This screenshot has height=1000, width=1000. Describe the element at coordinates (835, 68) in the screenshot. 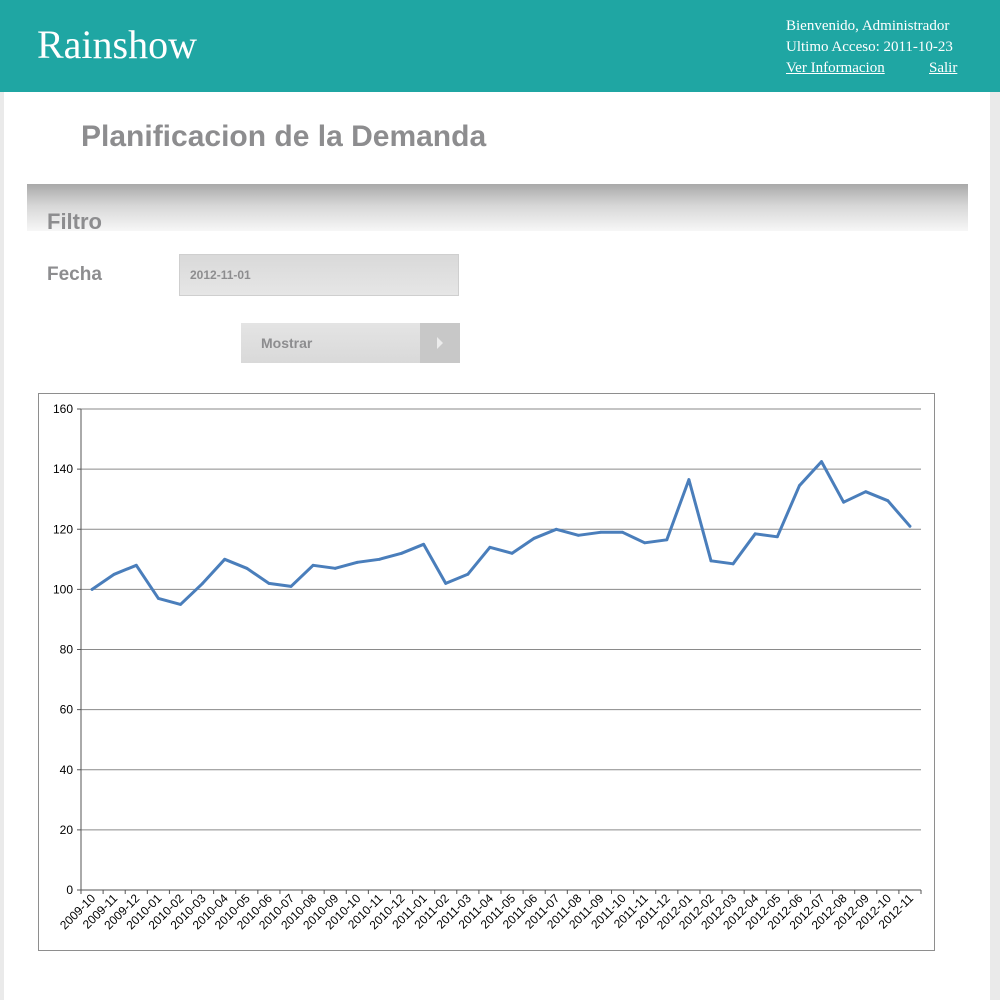

I see `view-info-link: Ver Informacion` at that location.